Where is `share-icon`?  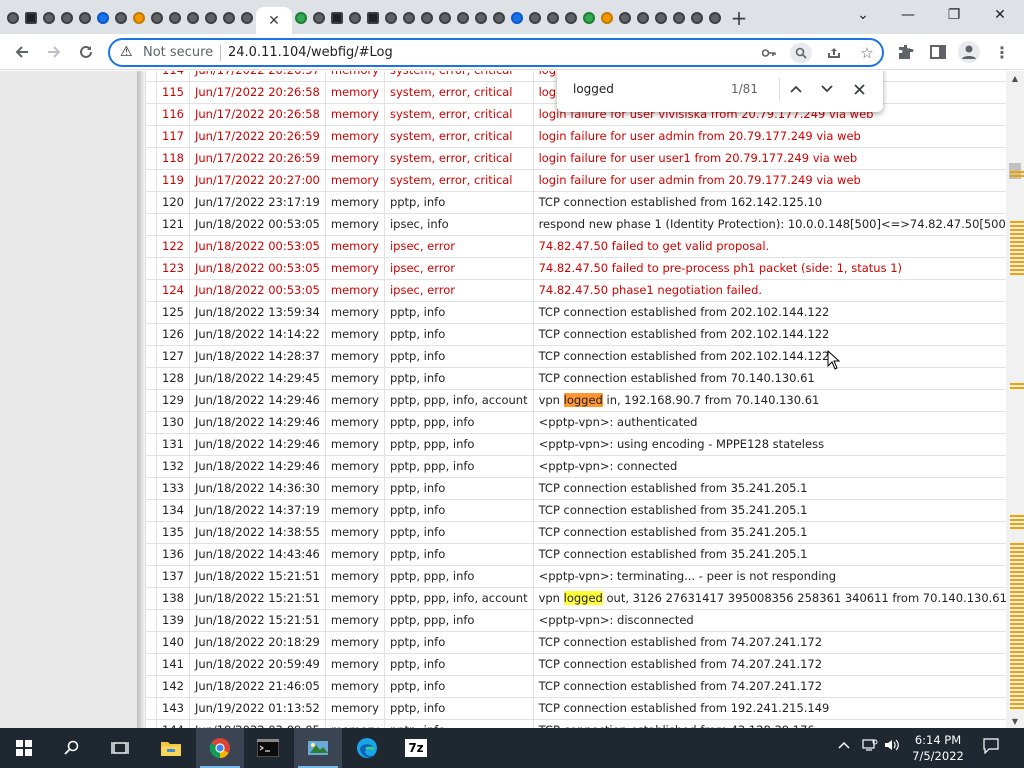 share-icon is located at coordinates (834, 53).